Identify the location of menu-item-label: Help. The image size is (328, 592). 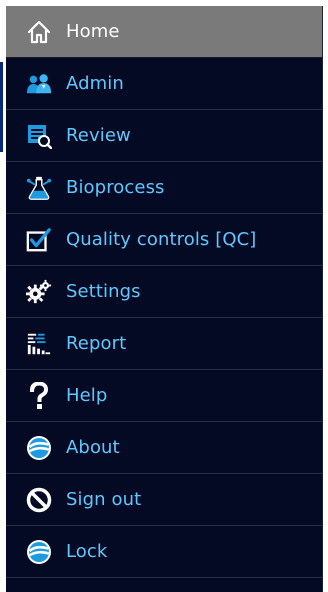
(87, 395).